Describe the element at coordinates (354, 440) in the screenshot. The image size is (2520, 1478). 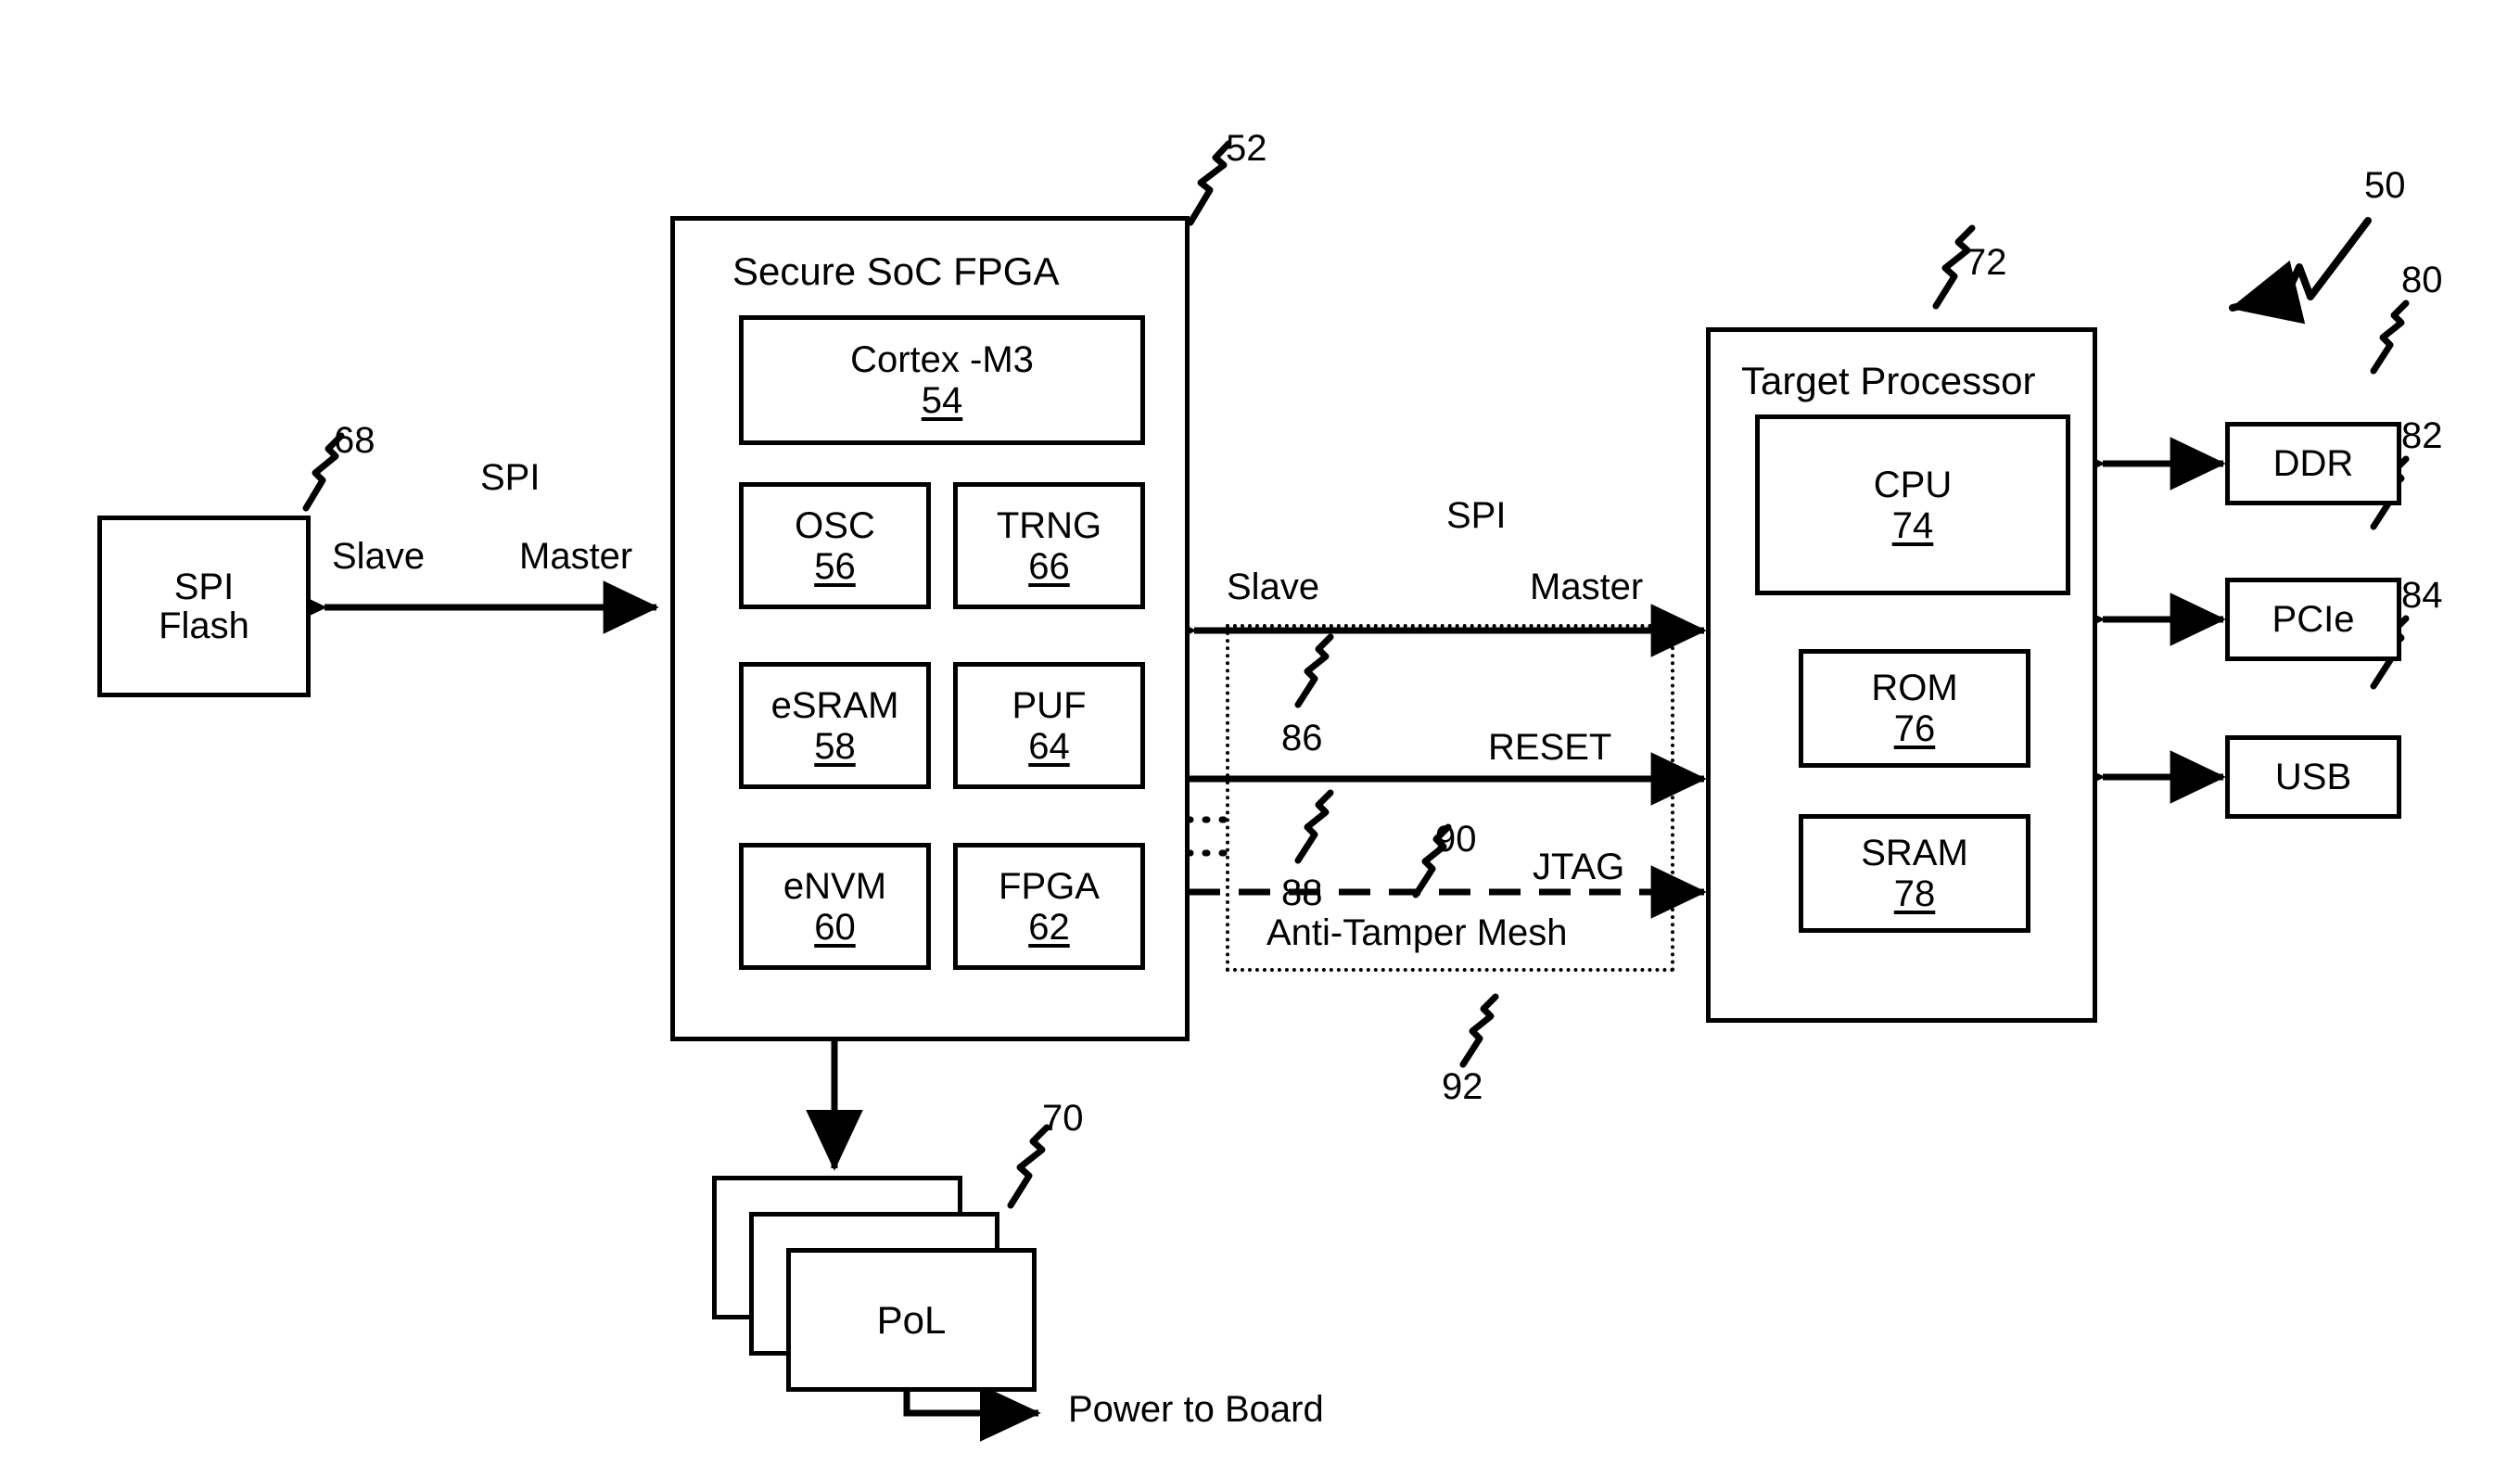
I see `ref-number-68: 68` at that location.